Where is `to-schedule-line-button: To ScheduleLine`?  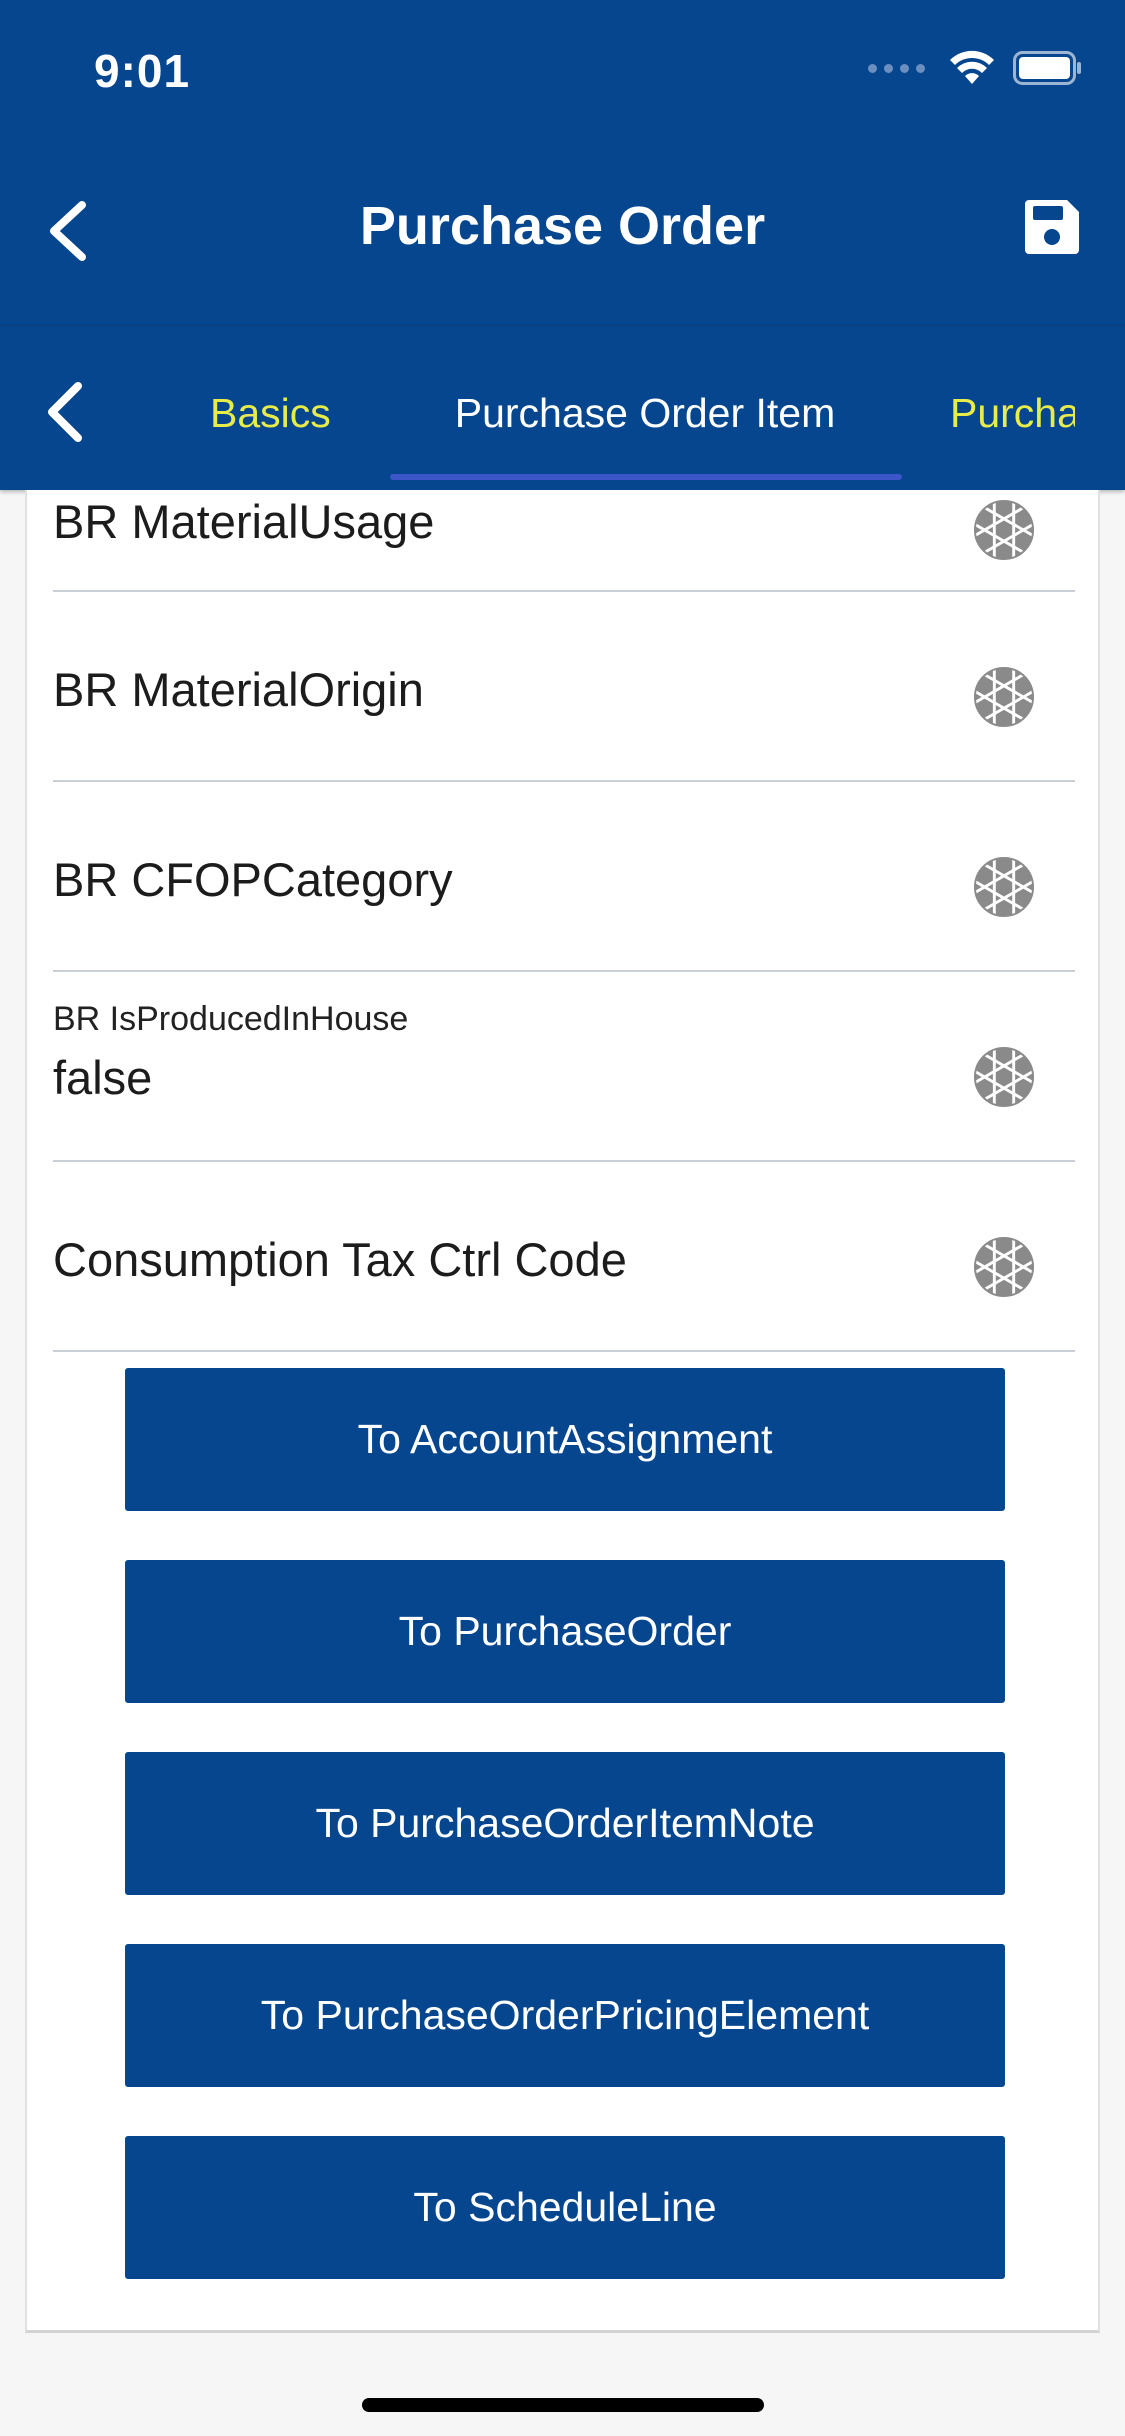
to-schedule-line-button: To ScheduleLine is located at coordinates (565, 2207).